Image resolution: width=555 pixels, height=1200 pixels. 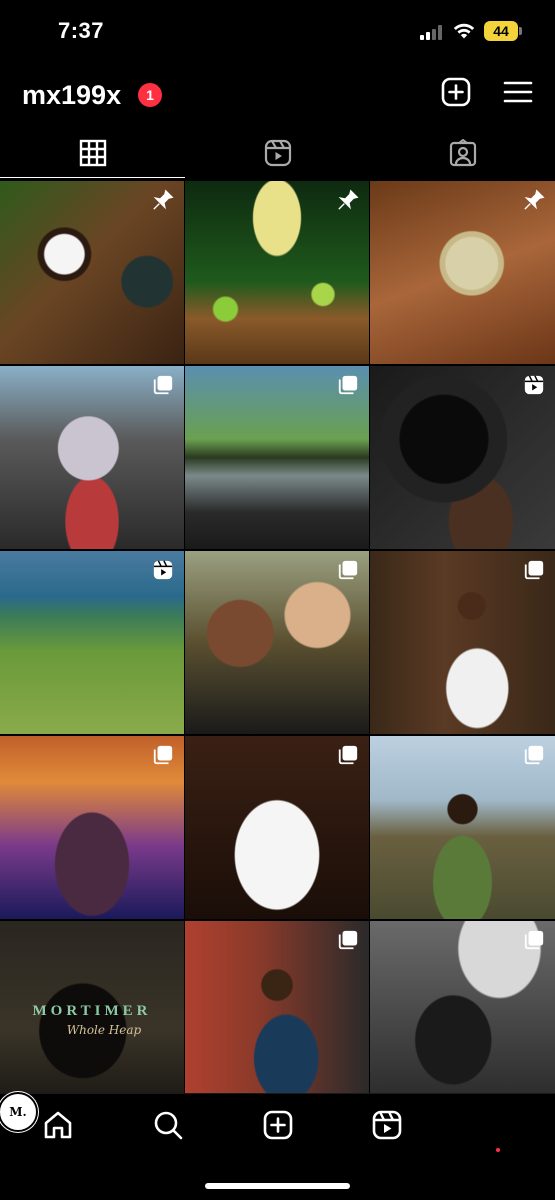 What do you see at coordinates (501, 31) in the screenshot?
I see `battery-indicator: 44` at bounding box center [501, 31].